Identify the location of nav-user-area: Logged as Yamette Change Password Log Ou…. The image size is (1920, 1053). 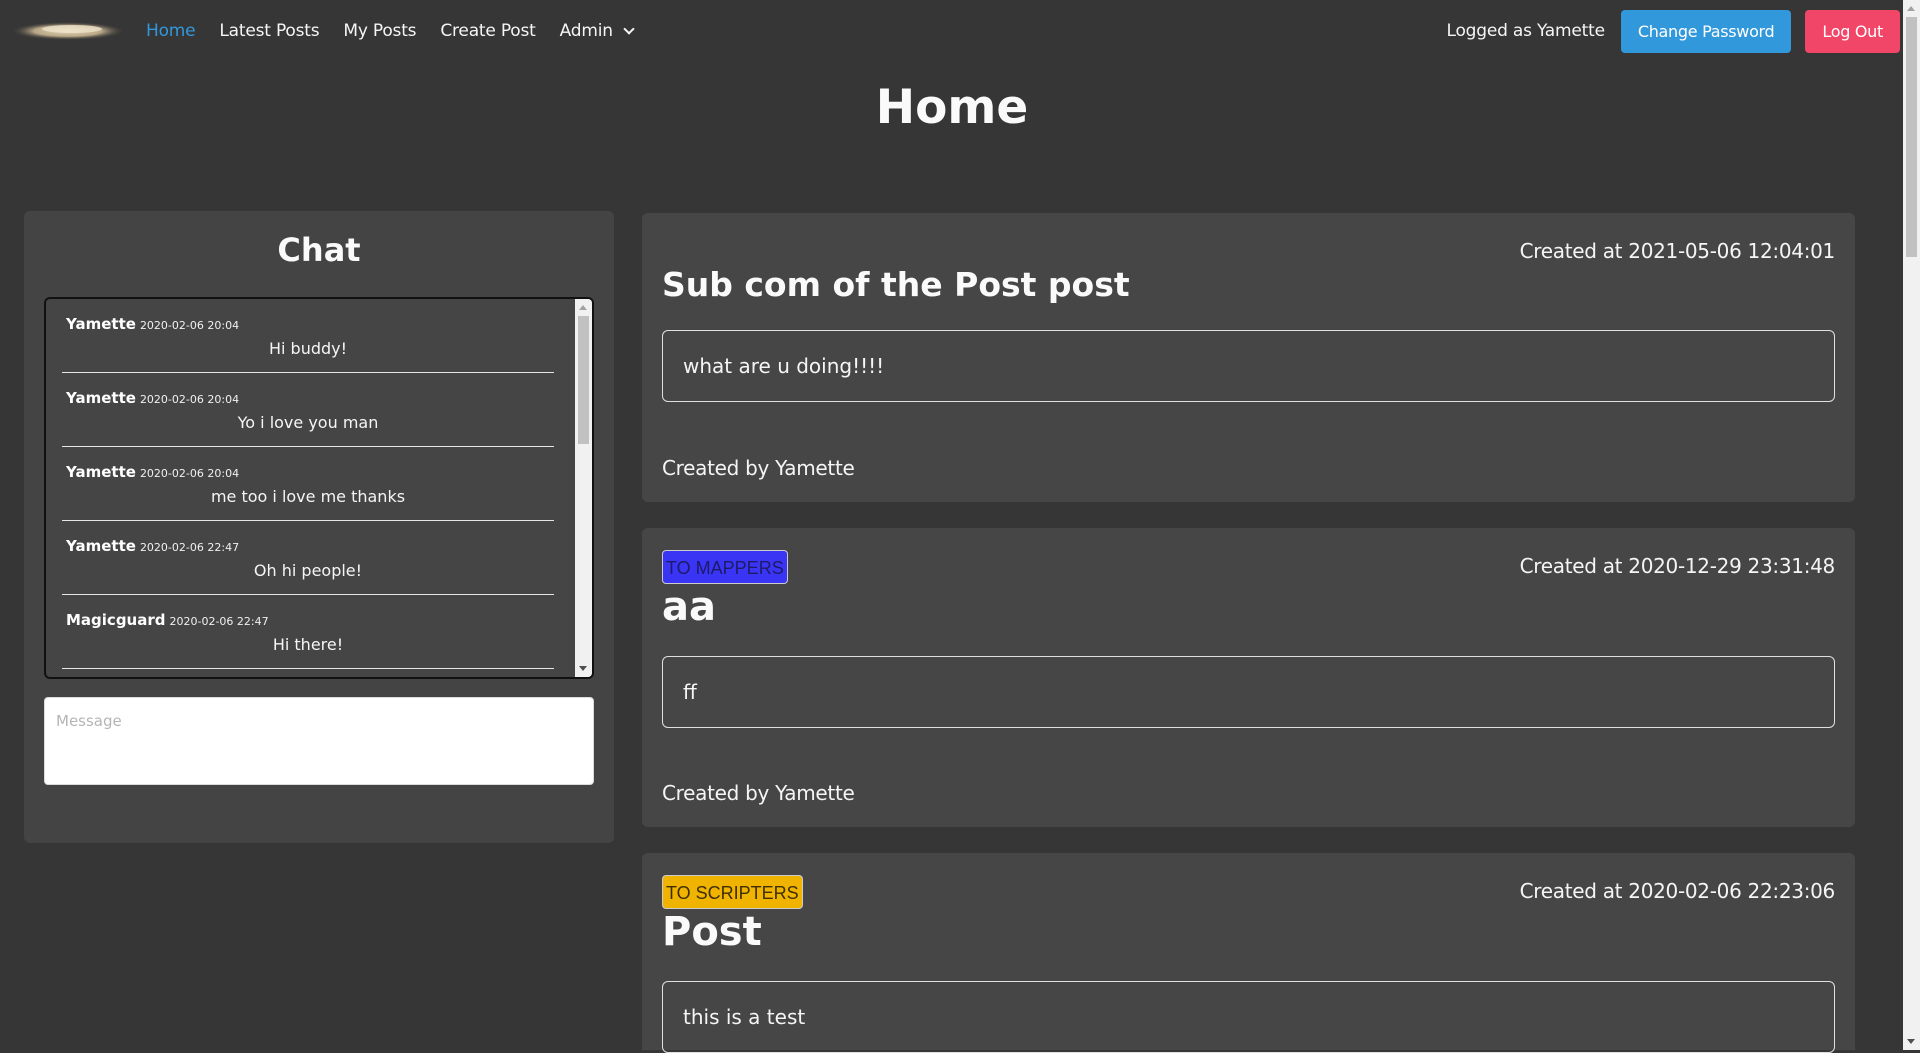
(1673, 31).